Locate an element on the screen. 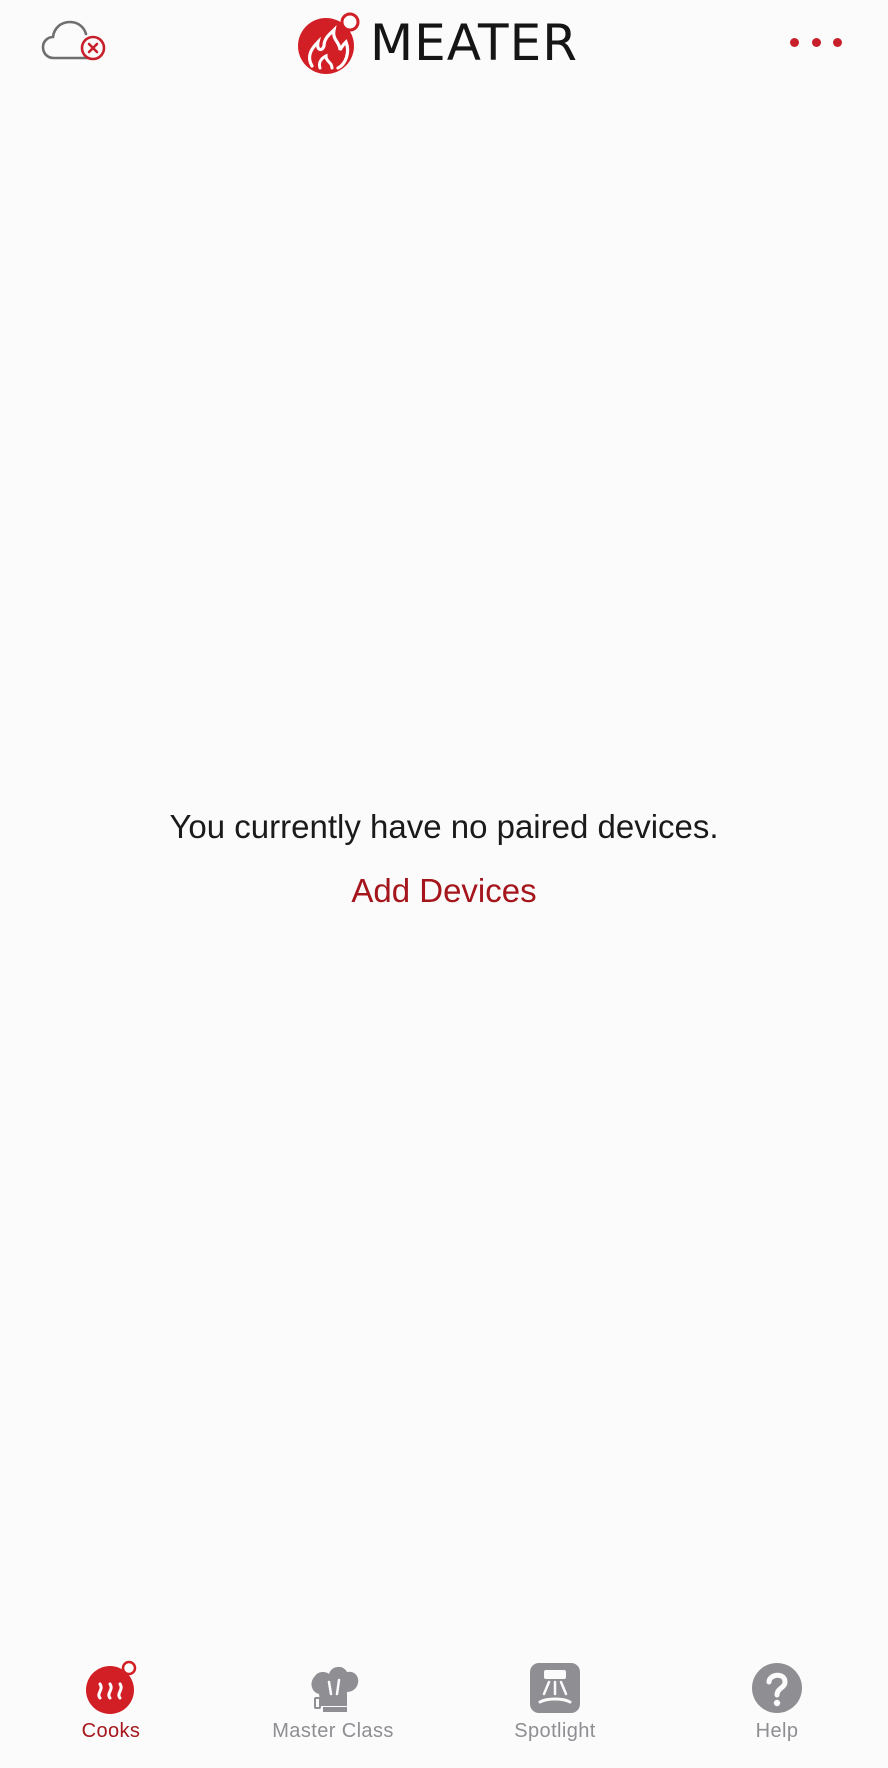 This screenshot has height=1768, width=888. tab-cooks: Cooks is located at coordinates (111, 1704).